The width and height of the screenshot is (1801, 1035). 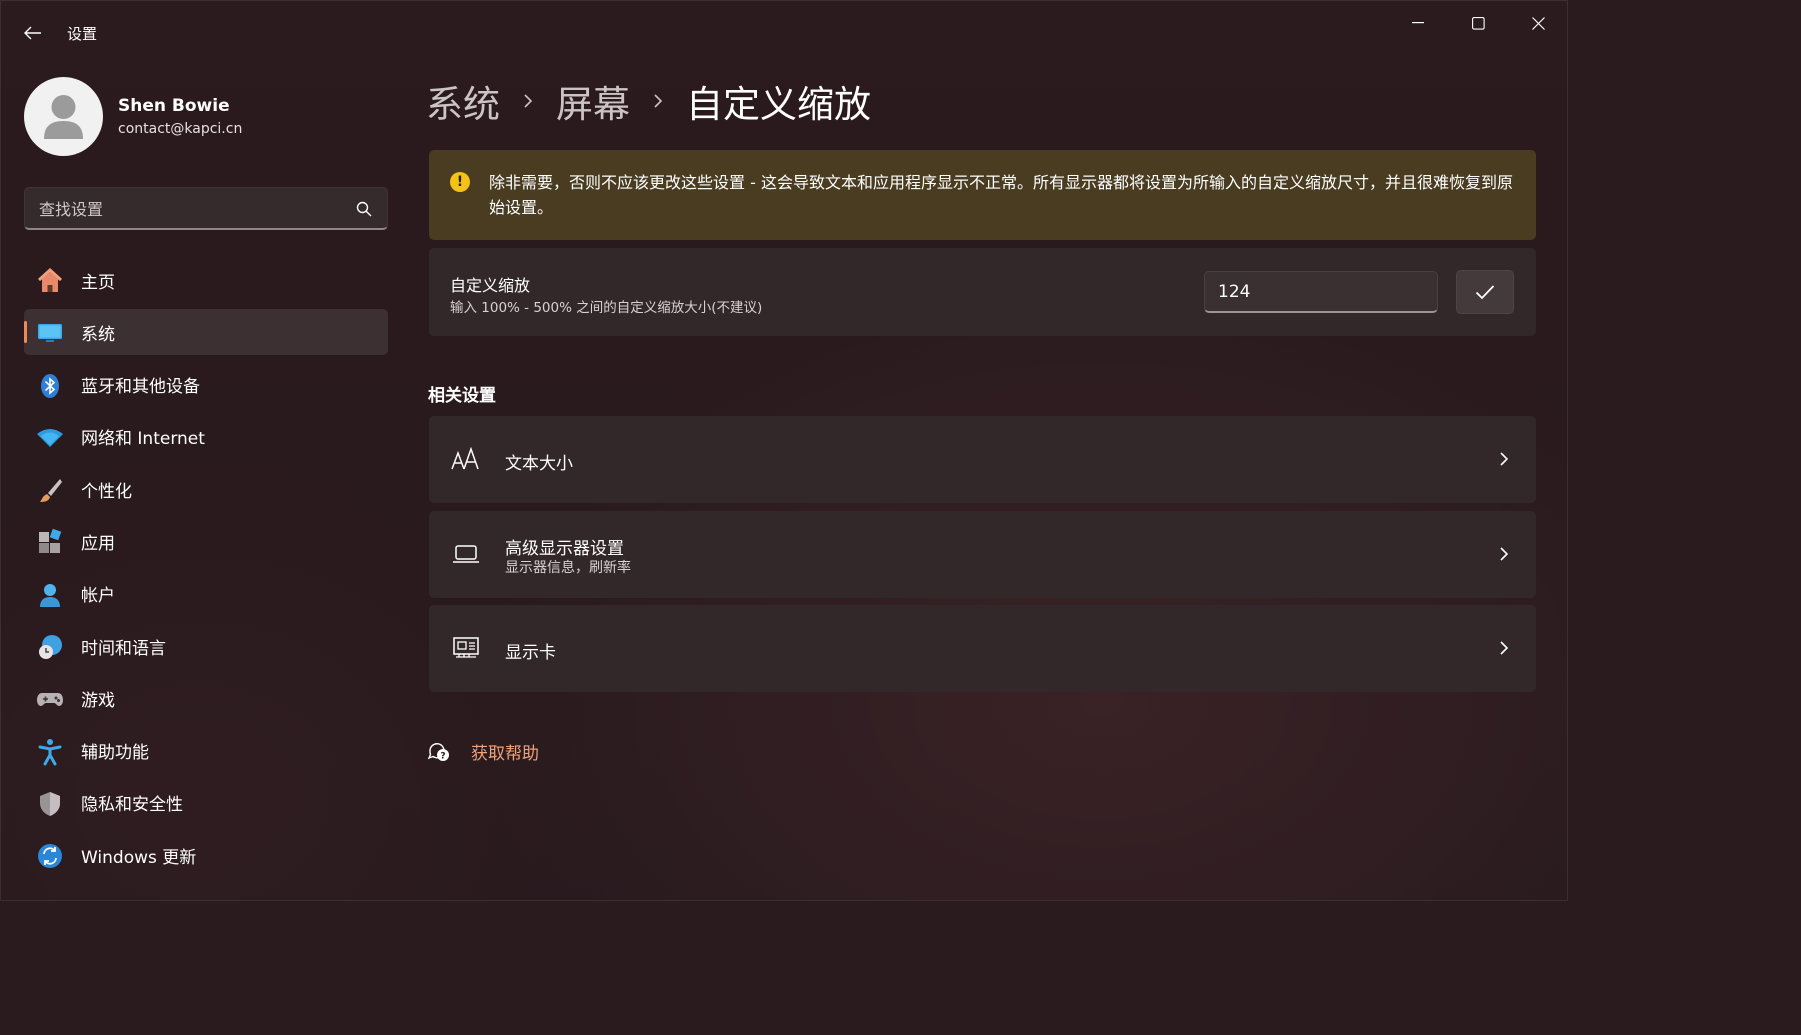 What do you see at coordinates (490, 285) in the screenshot?
I see `custom-scale-title: 自定义缩放` at bounding box center [490, 285].